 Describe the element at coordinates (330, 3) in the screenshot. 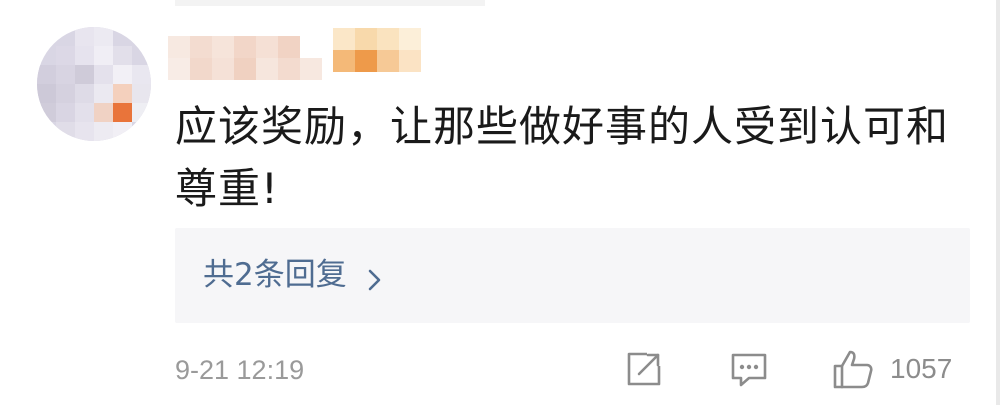

I see `top-divider` at that location.